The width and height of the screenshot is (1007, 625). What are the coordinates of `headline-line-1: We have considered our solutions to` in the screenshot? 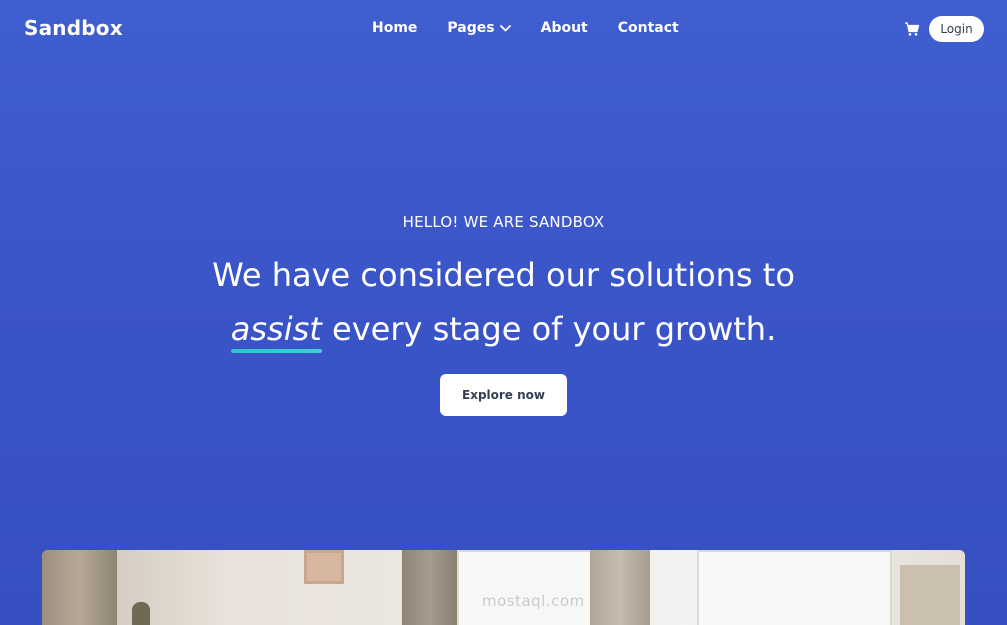 It's located at (503, 275).